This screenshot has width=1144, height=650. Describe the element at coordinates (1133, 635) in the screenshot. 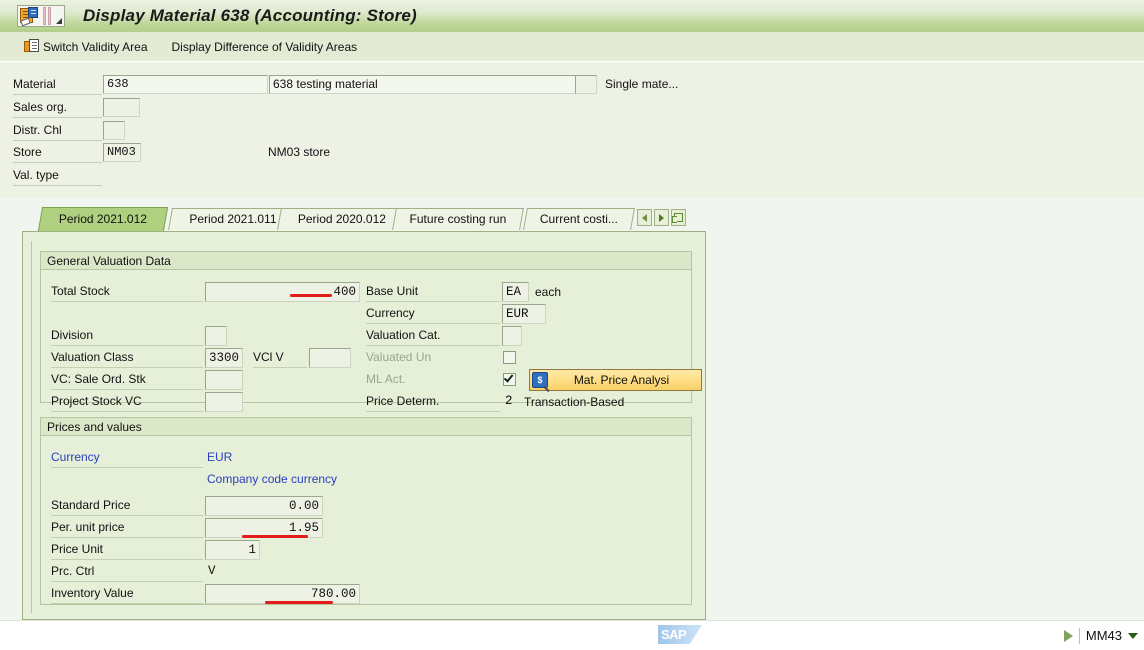

I see `chevron-down-icon` at that location.